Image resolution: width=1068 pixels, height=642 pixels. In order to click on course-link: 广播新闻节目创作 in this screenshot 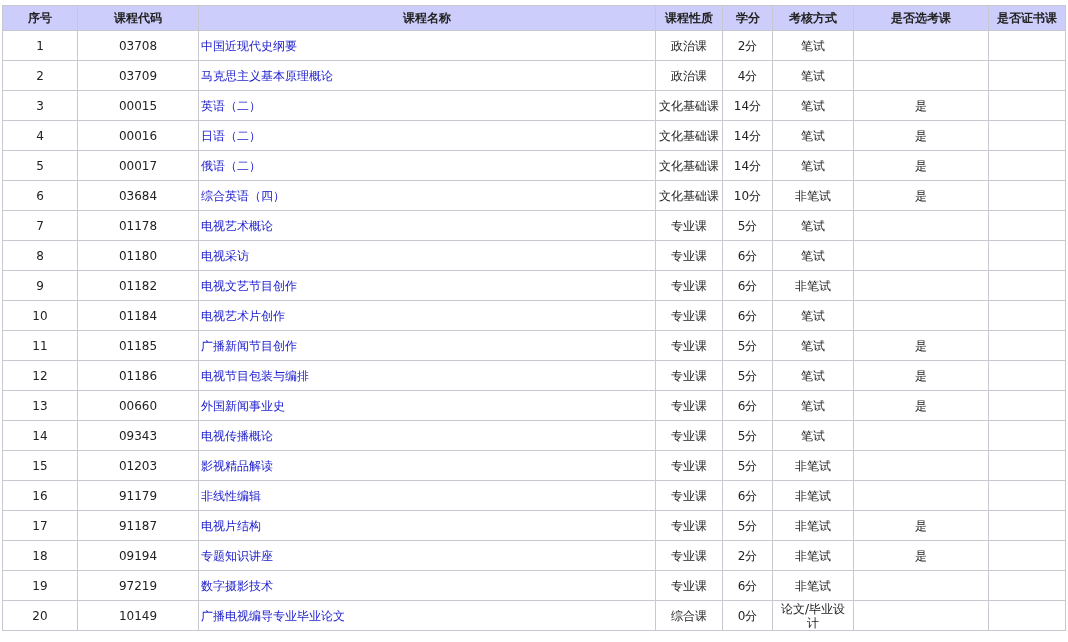, I will do `click(249, 345)`.